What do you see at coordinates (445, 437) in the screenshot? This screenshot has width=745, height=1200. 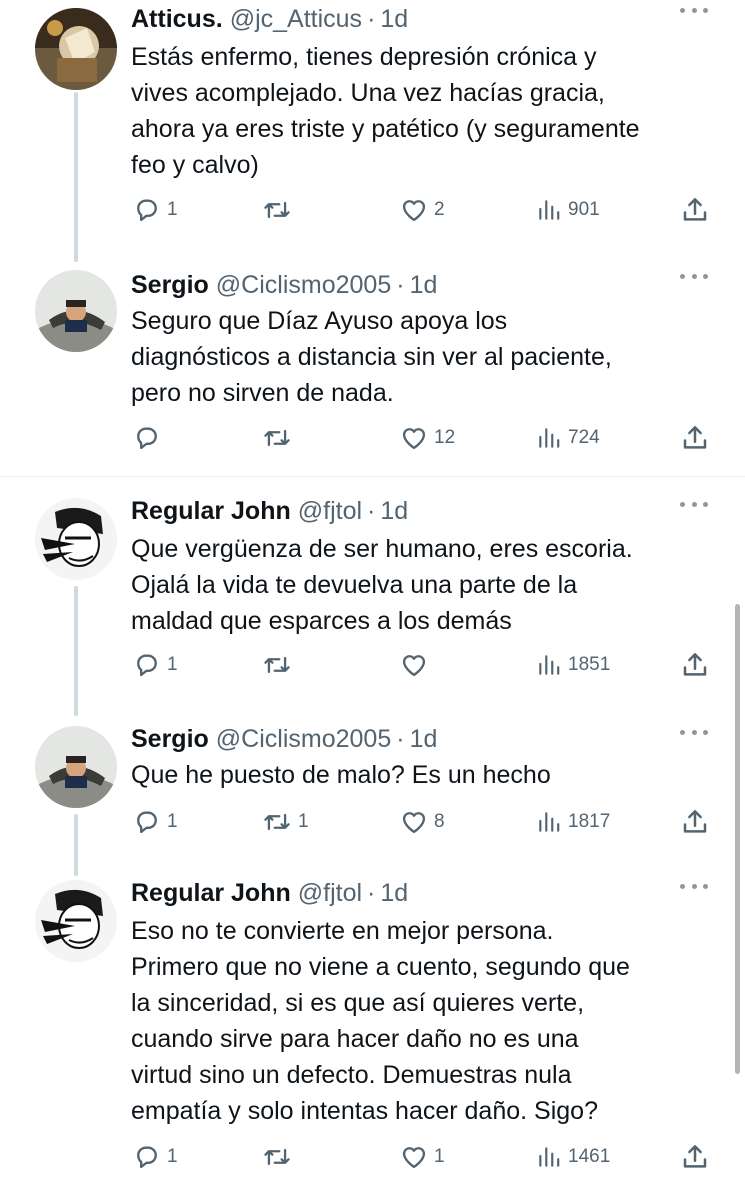 I see `like-count: 12` at bounding box center [445, 437].